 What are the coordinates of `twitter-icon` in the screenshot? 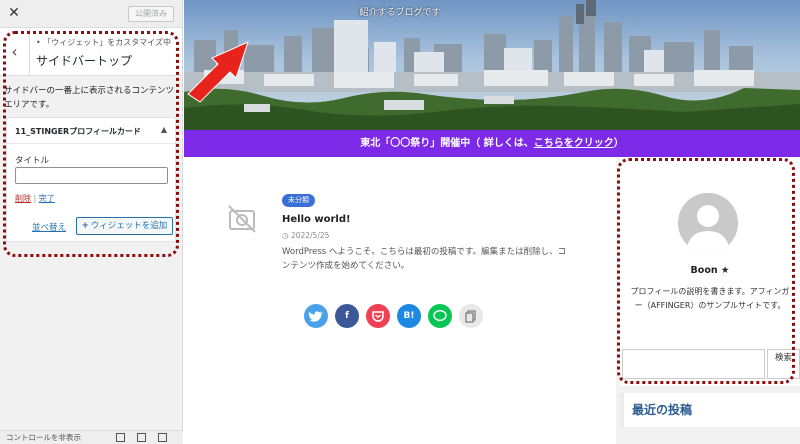 It's located at (315, 316).